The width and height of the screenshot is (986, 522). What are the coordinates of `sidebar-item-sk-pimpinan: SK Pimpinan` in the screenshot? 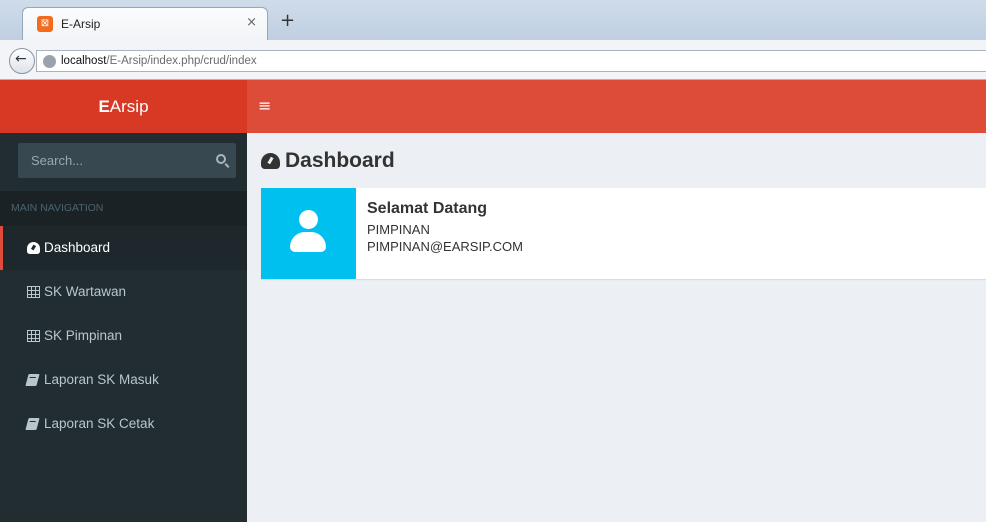 It's located at (123, 336).